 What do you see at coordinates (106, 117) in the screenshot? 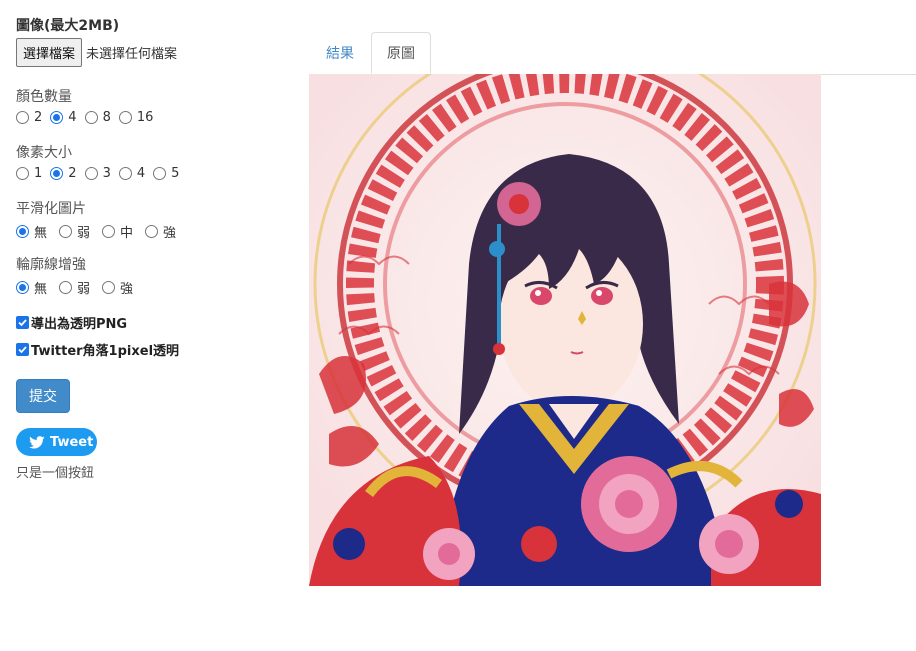
I see `color-count-option-label: 8` at bounding box center [106, 117].